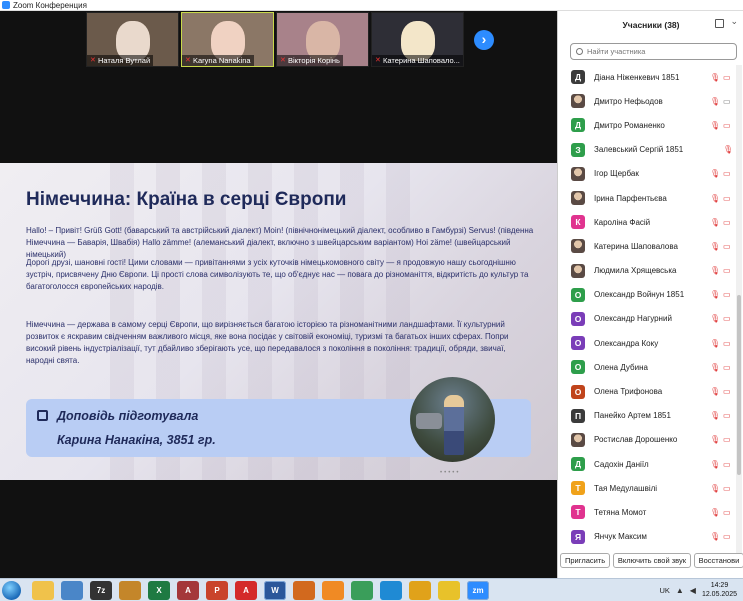  Describe the element at coordinates (585, 560) in the screenshot. I see `invite-button: Пригласить` at that location.